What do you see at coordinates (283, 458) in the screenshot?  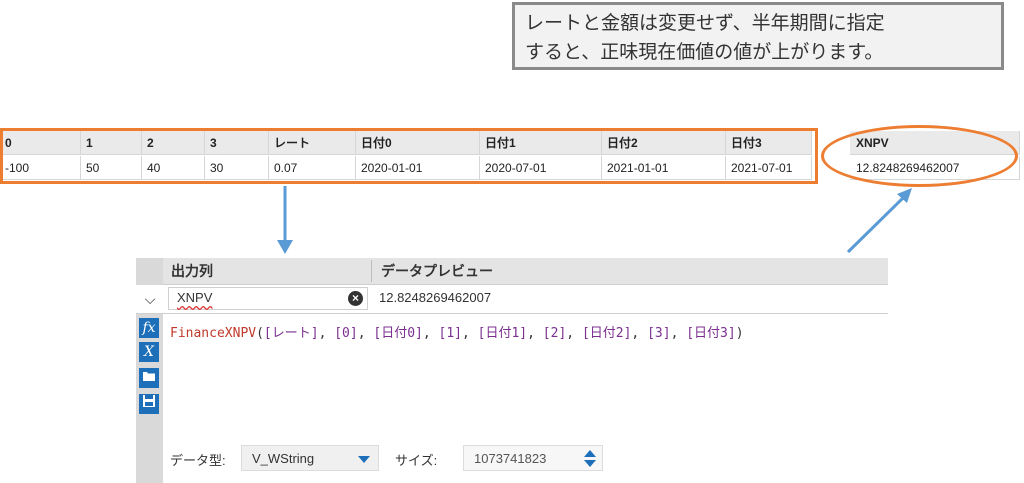 I see `datatype-value: V_WString` at bounding box center [283, 458].